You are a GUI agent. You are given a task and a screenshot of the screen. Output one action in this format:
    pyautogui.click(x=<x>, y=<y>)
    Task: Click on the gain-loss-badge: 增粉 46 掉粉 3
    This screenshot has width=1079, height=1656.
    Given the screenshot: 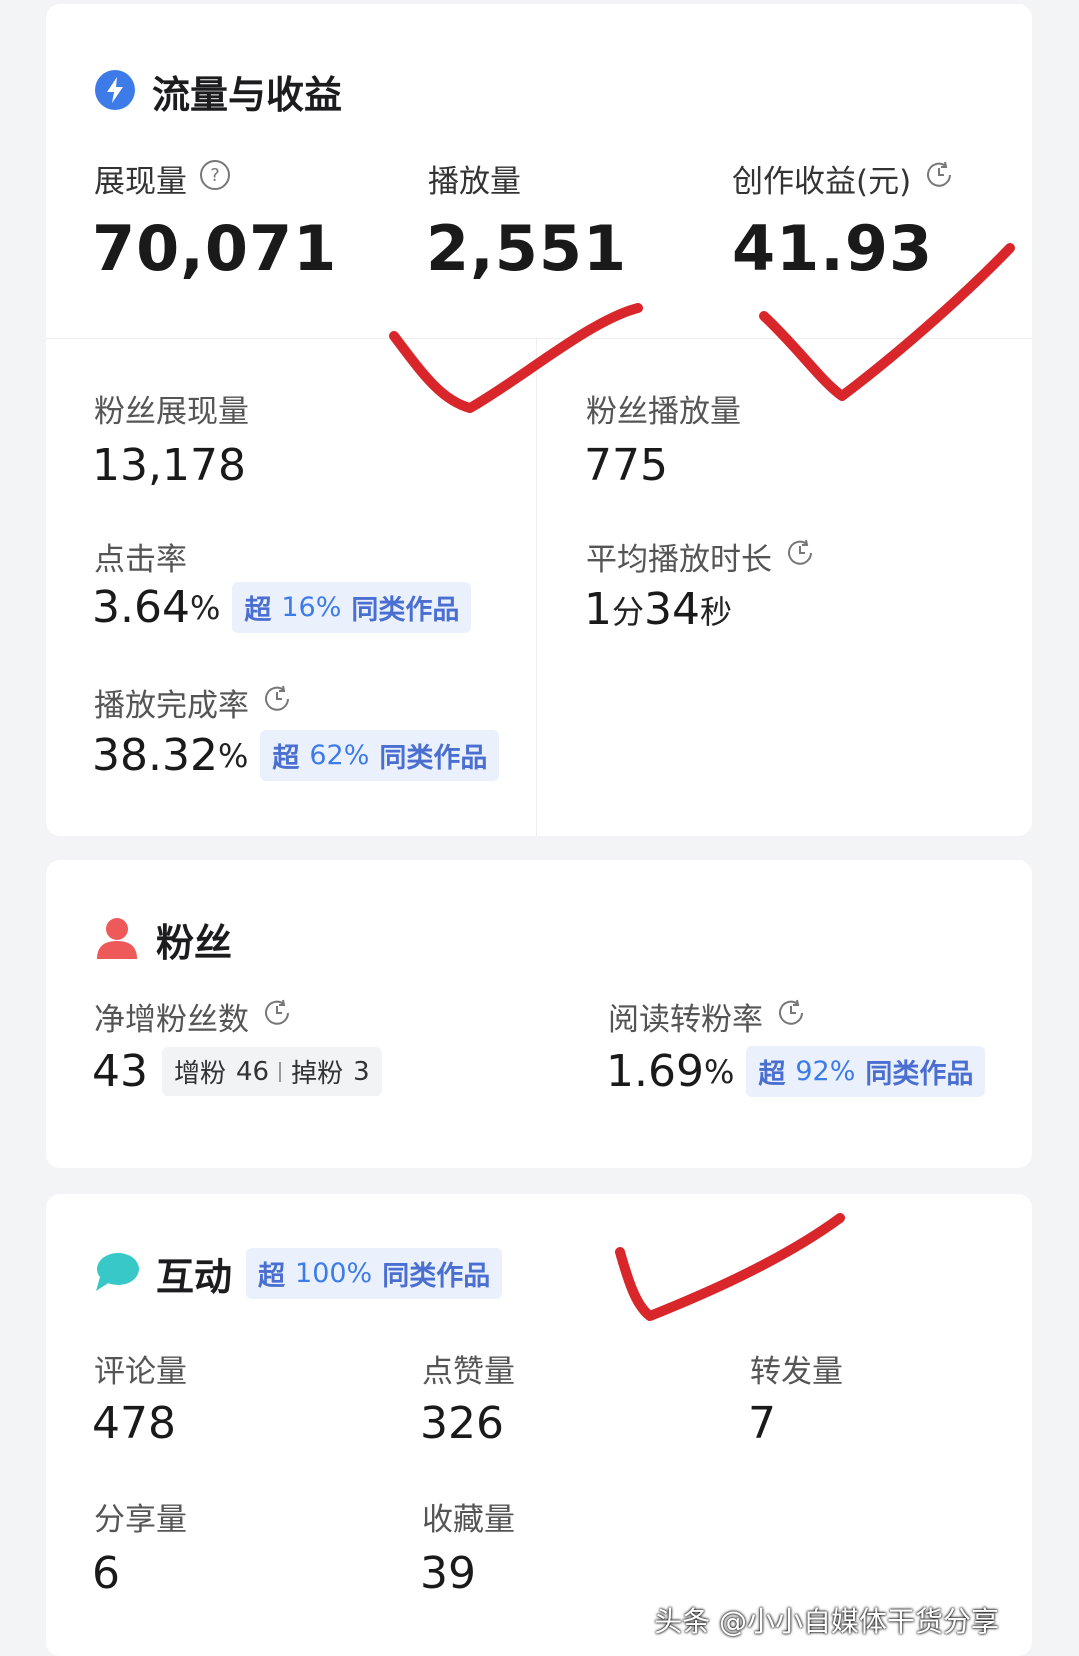 What is the action you would take?
    pyautogui.click(x=272, y=1071)
    